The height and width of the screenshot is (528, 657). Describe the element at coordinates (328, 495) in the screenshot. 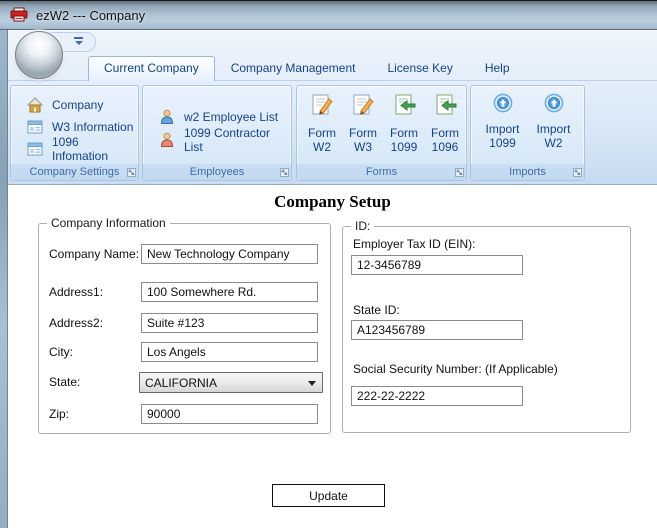

I see `update-button: Update` at that location.